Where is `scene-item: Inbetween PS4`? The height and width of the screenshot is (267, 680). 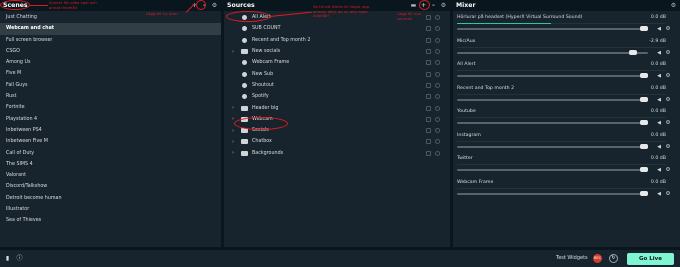 scene-item: Inbetween PS4 is located at coordinates (110, 130).